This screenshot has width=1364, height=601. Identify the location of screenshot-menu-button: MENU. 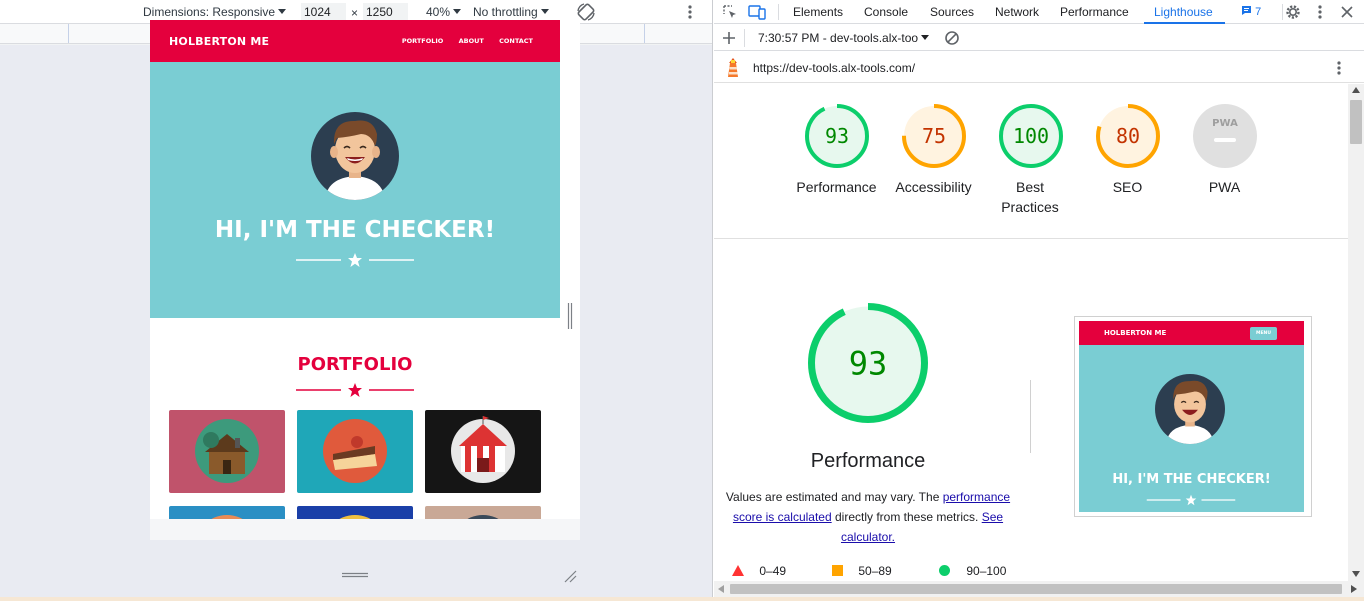
(1263, 333).